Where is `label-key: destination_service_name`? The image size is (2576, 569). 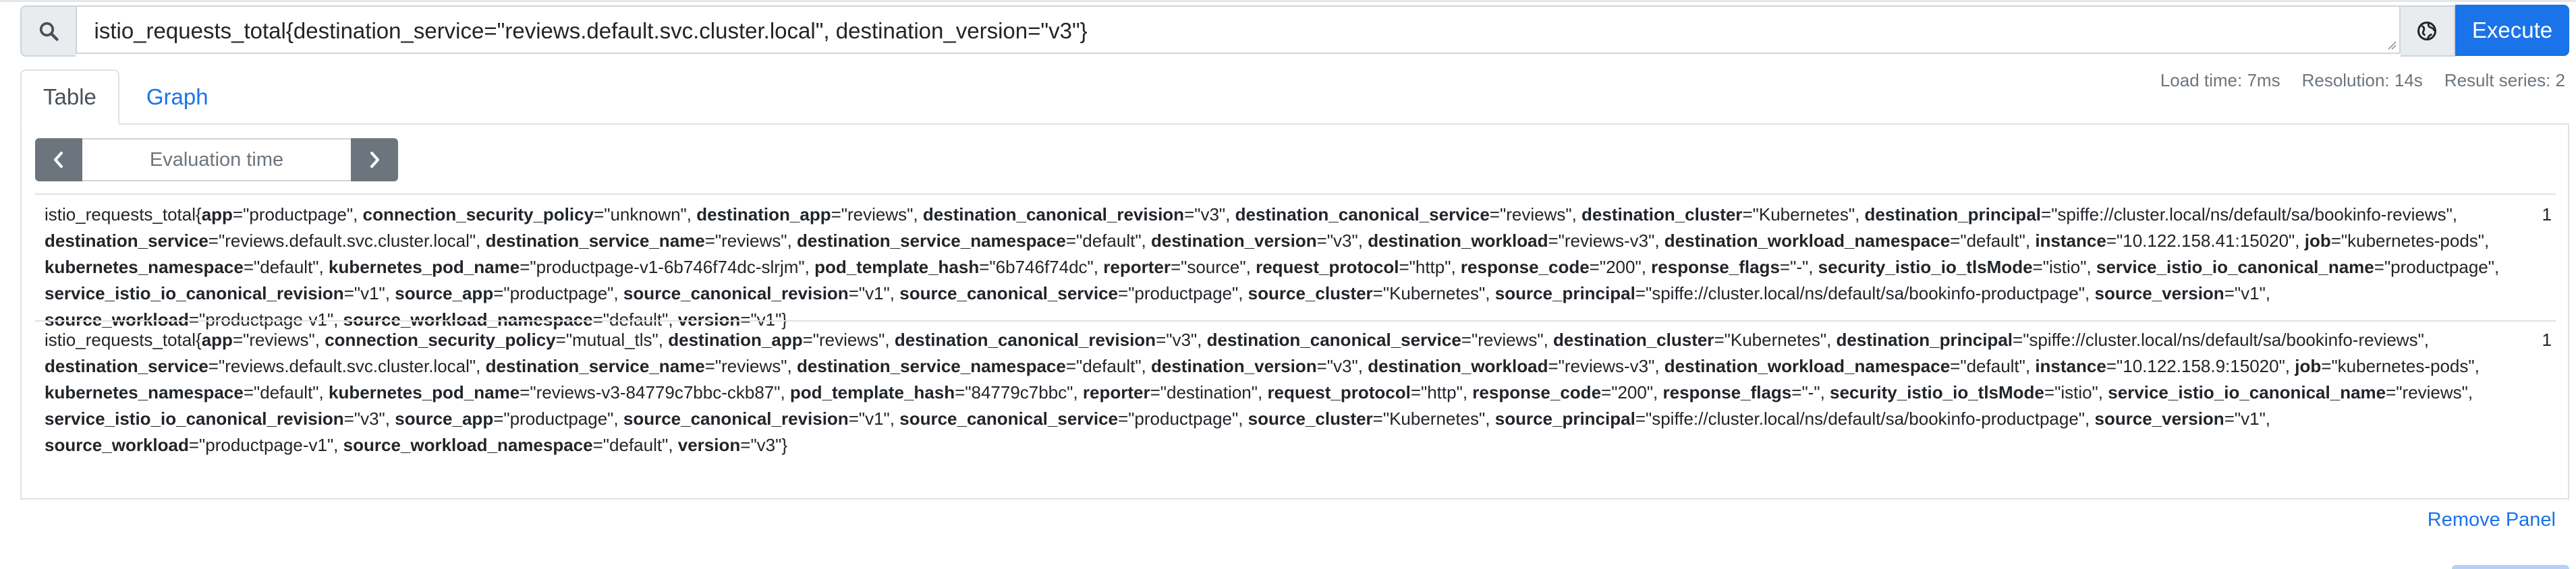 label-key: destination_service_name is located at coordinates (595, 241).